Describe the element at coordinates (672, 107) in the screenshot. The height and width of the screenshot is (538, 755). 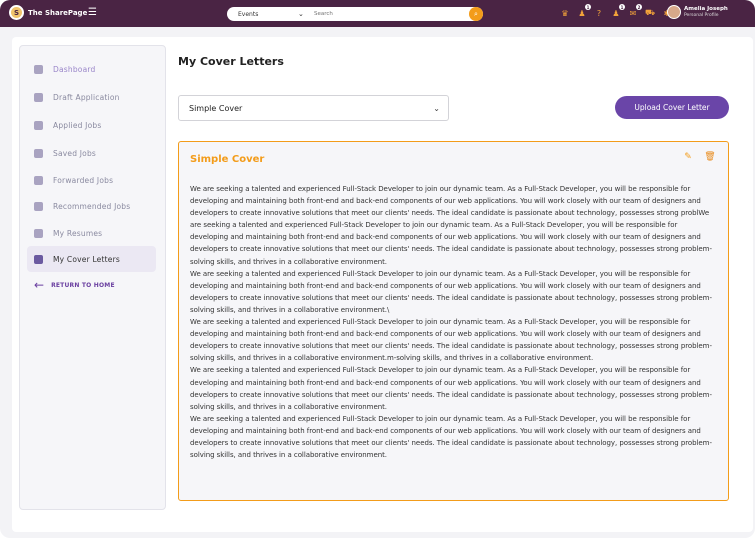
I see `upload-cover-letter-button: Upload Cover Letter` at that location.